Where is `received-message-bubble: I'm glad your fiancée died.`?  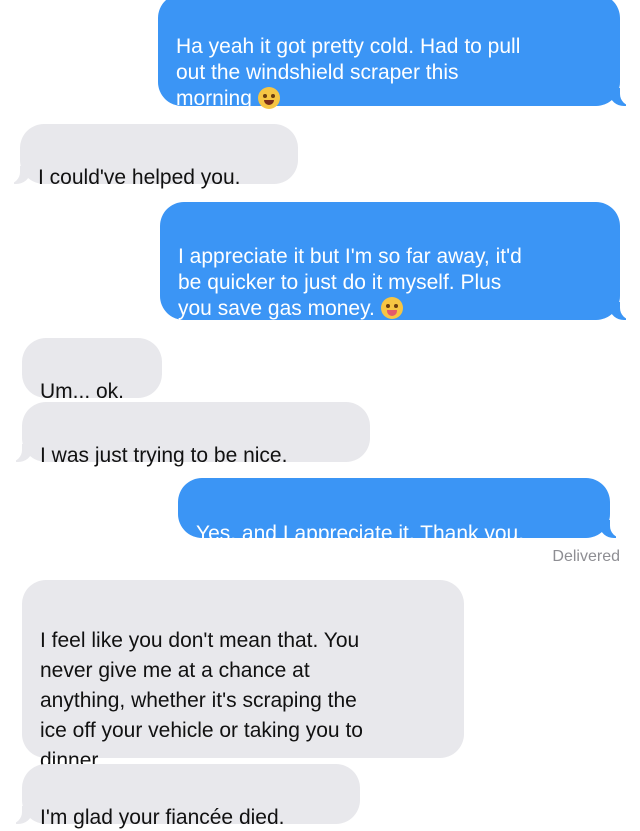 received-message-bubble: I'm glad your fiancée died. is located at coordinates (184, 796).